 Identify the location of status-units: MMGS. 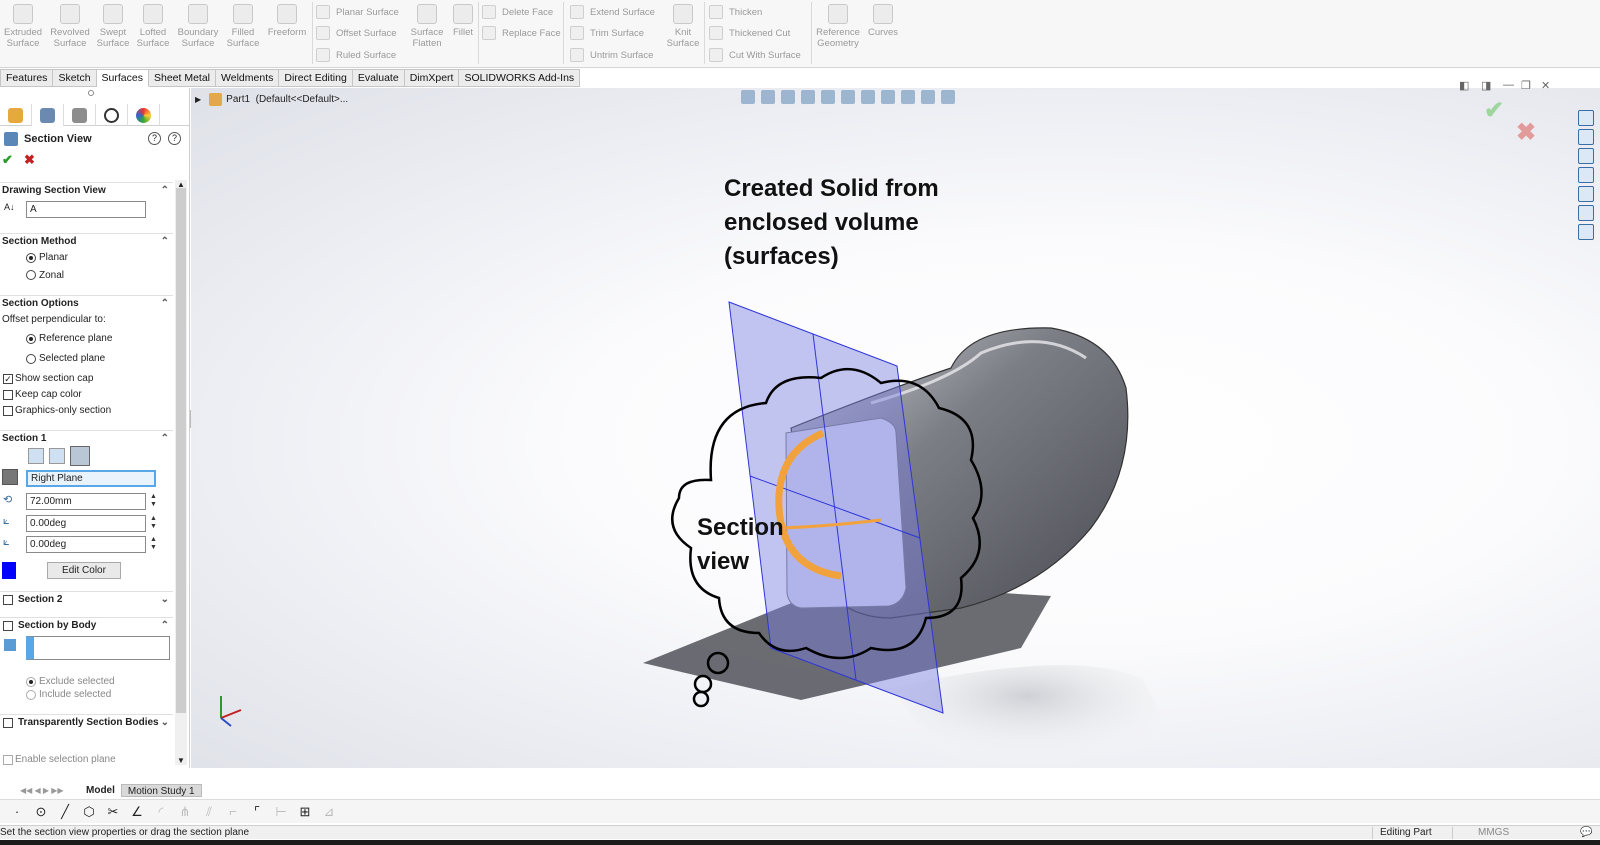
(1493, 832).